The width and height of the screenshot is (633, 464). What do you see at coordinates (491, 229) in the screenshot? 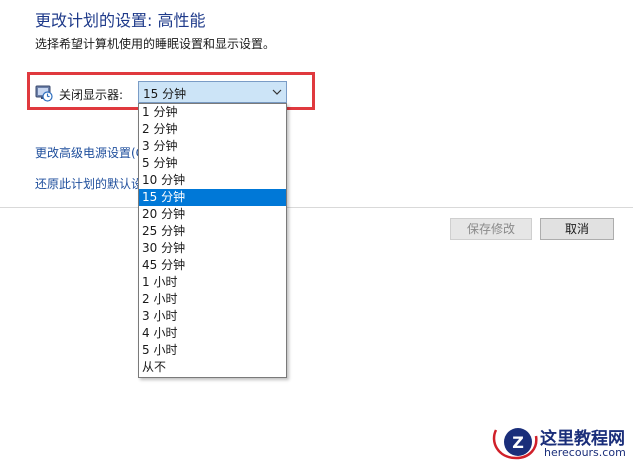
I see `save-button: 保存修改` at bounding box center [491, 229].